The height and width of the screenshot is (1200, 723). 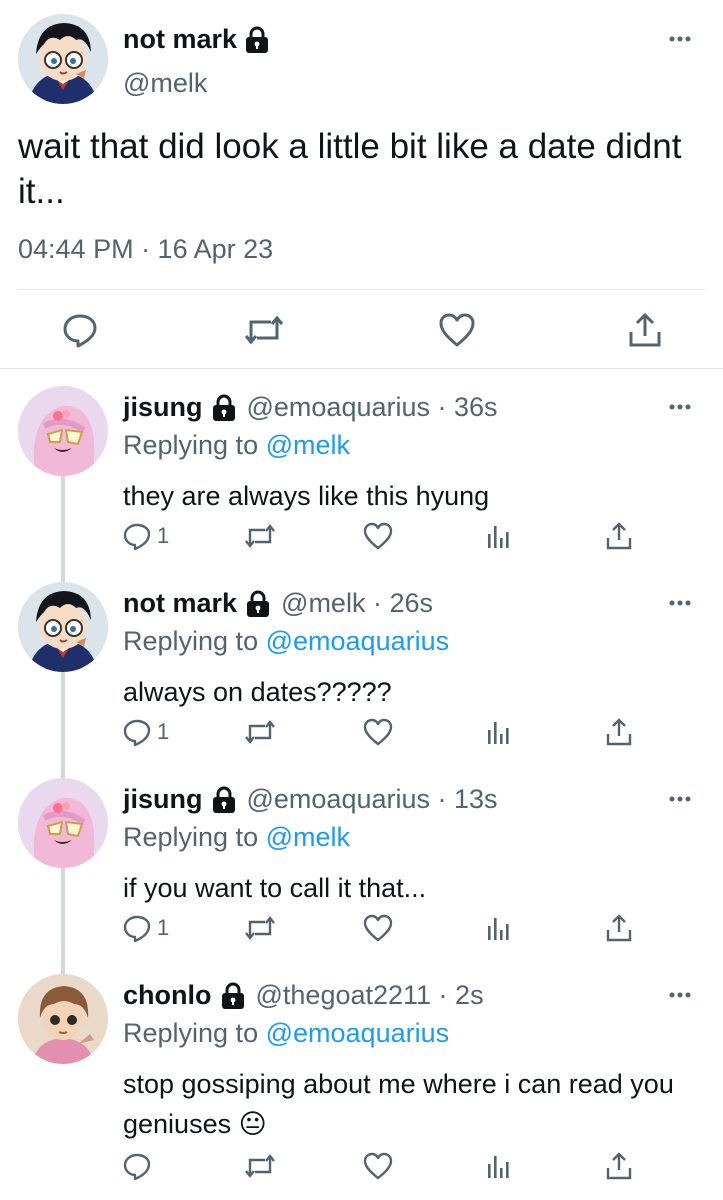 What do you see at coordinates (361, 332) in the screenshot?
I see `tweet-actions` at bounding box center [361, 332].